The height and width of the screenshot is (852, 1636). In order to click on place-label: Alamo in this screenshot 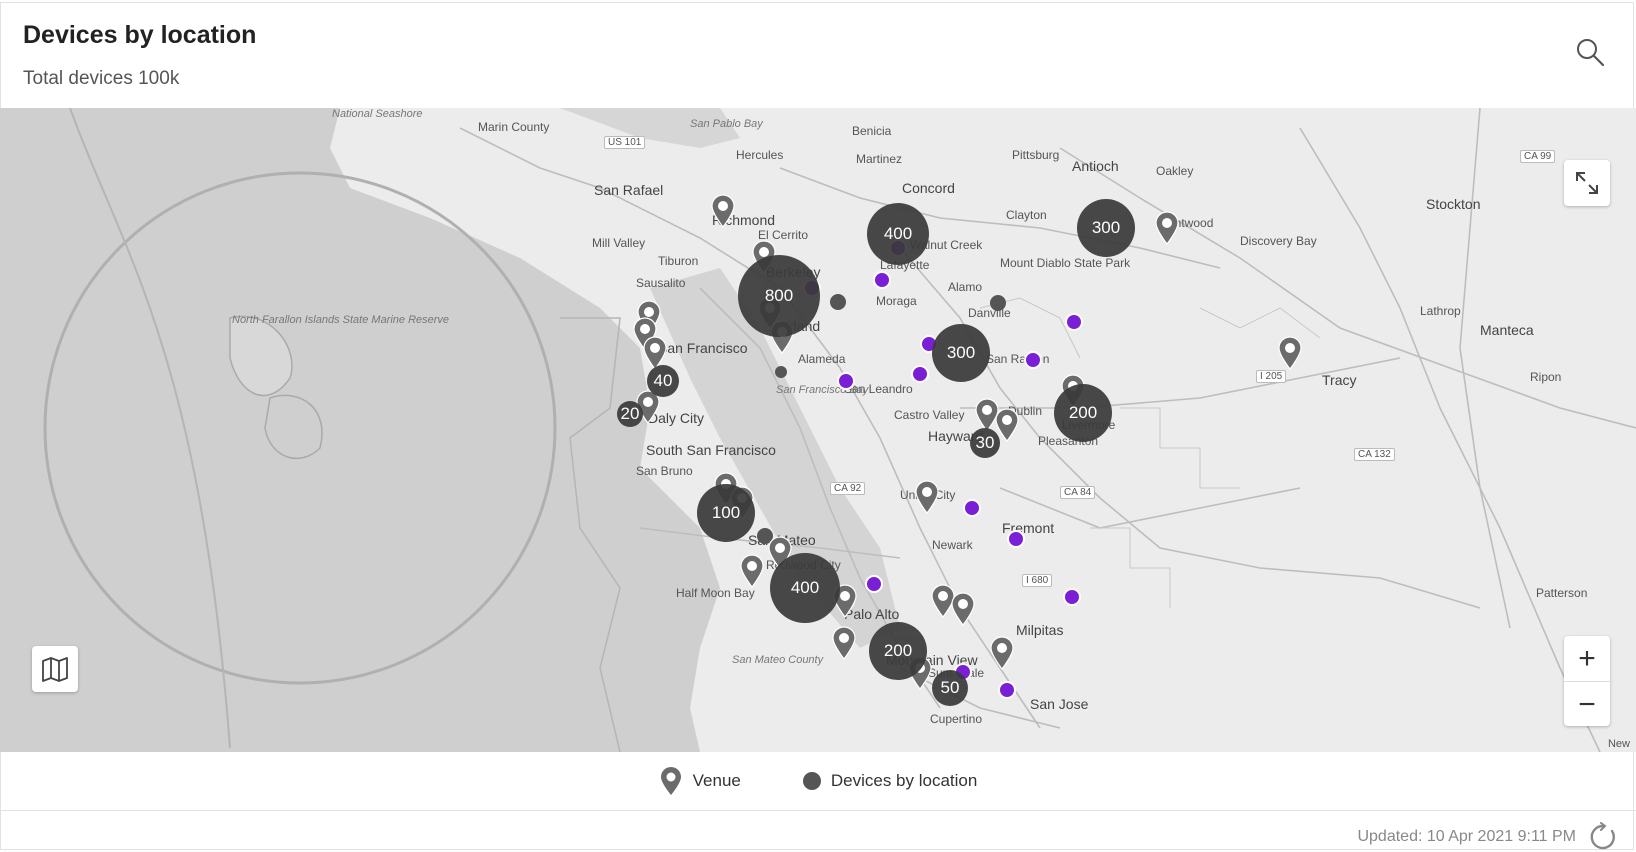, I will do `click(965, 287)`.